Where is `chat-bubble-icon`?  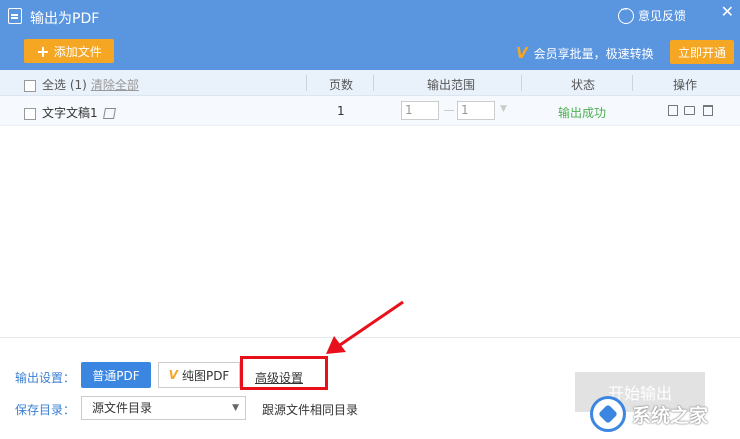 chat-bubble-icon is located at coordinates (626, 14).